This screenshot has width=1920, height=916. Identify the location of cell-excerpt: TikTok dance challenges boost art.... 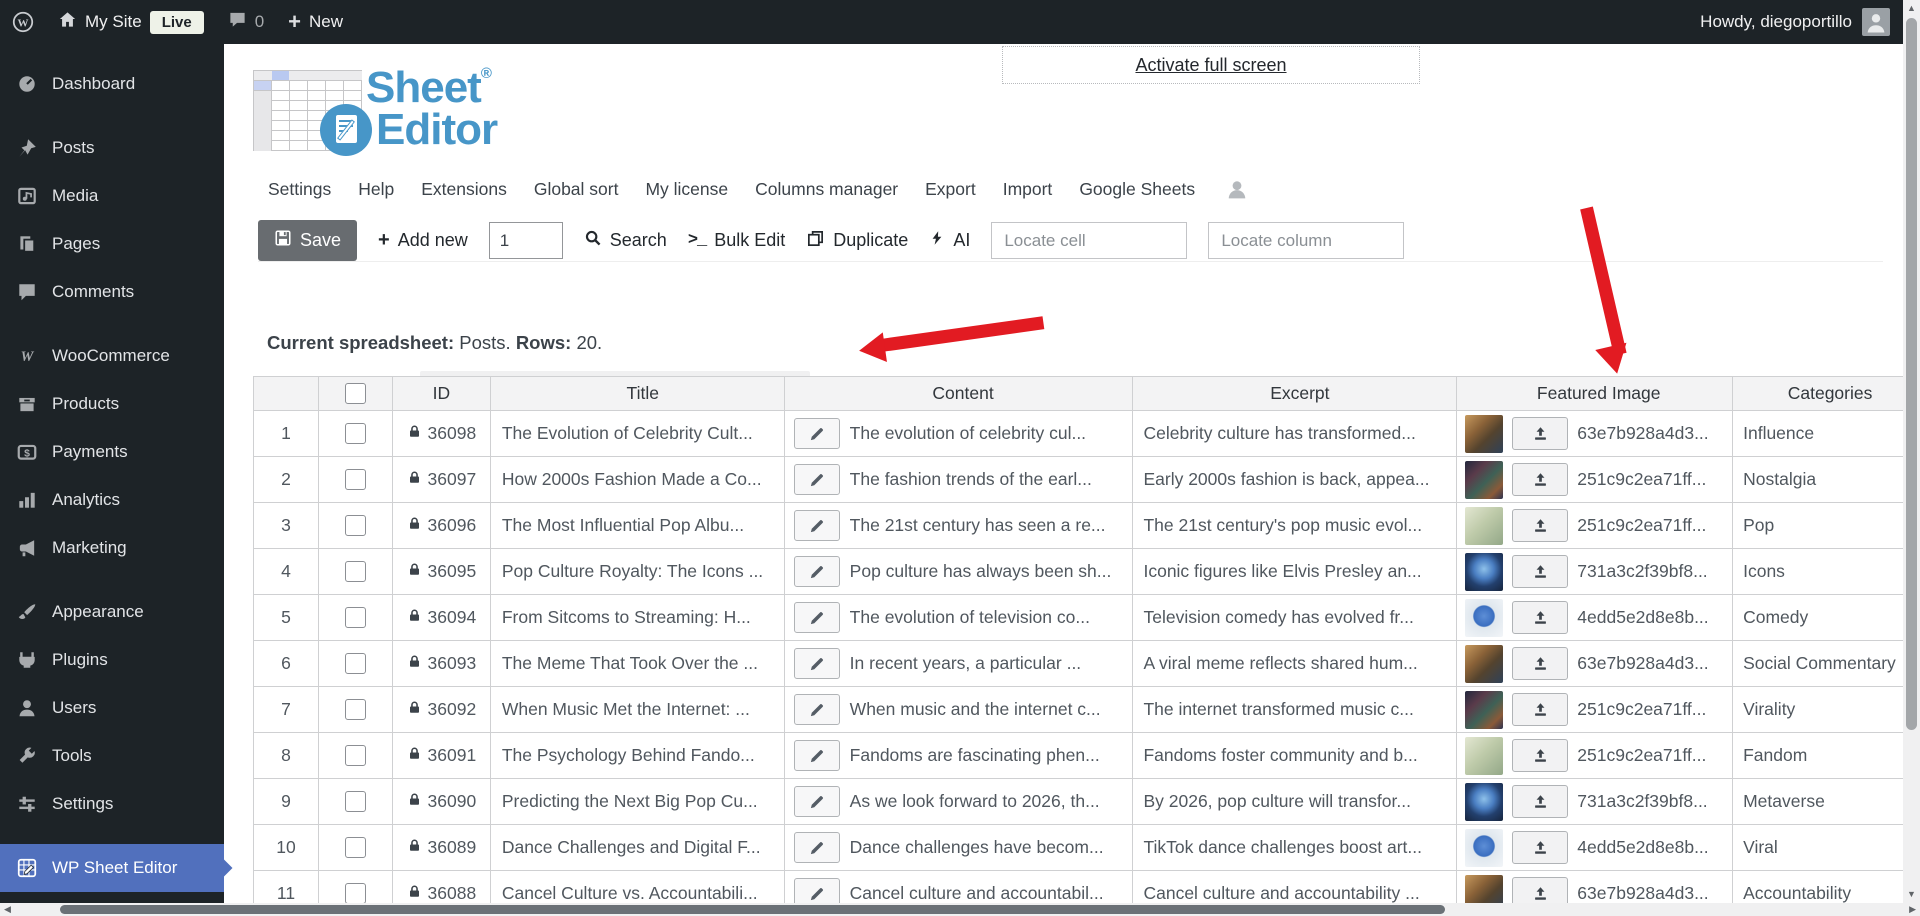
(1295, 848).